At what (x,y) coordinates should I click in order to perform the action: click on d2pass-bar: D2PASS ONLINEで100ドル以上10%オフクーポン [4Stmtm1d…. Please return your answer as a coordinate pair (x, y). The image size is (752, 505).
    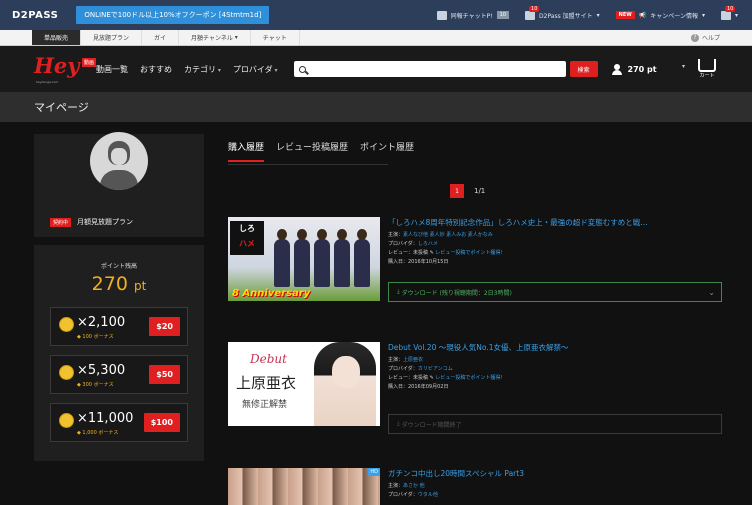
    Looking at the image, I should click on (376, 15).